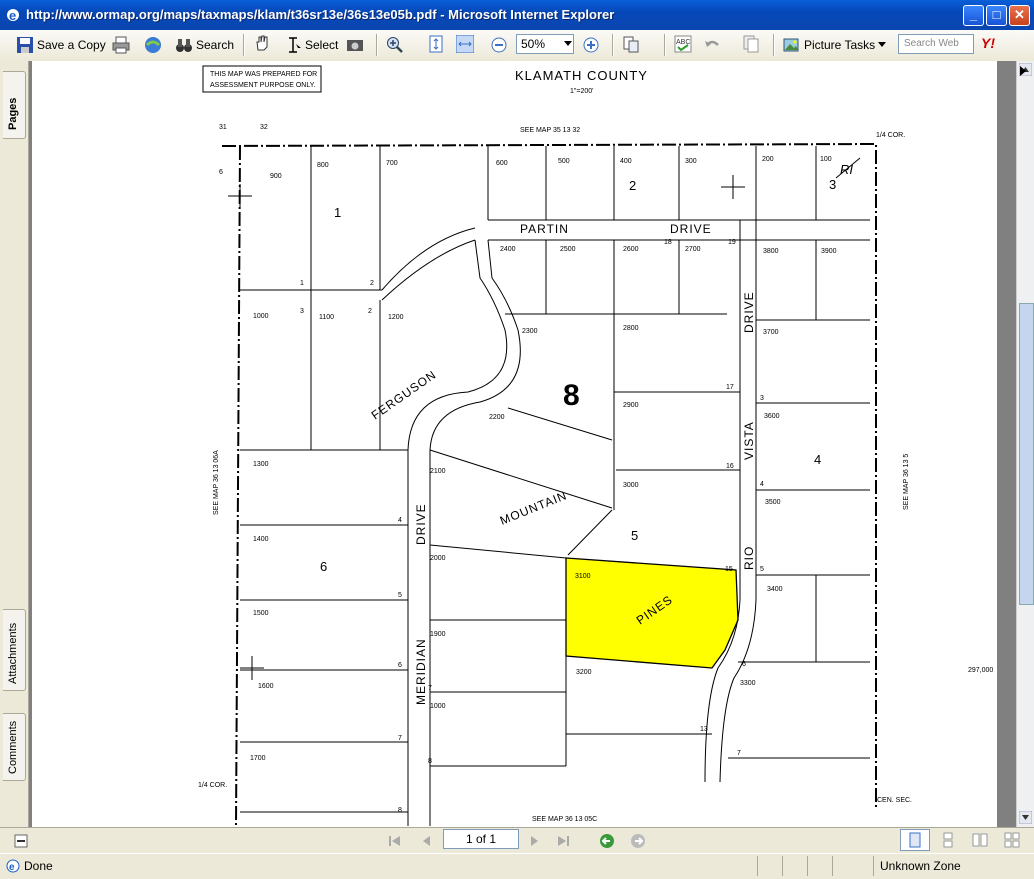 The height and width of the screenshot is (879, 1034). I want to click on continuous-facing-layout-icon, so click(1012, 840).